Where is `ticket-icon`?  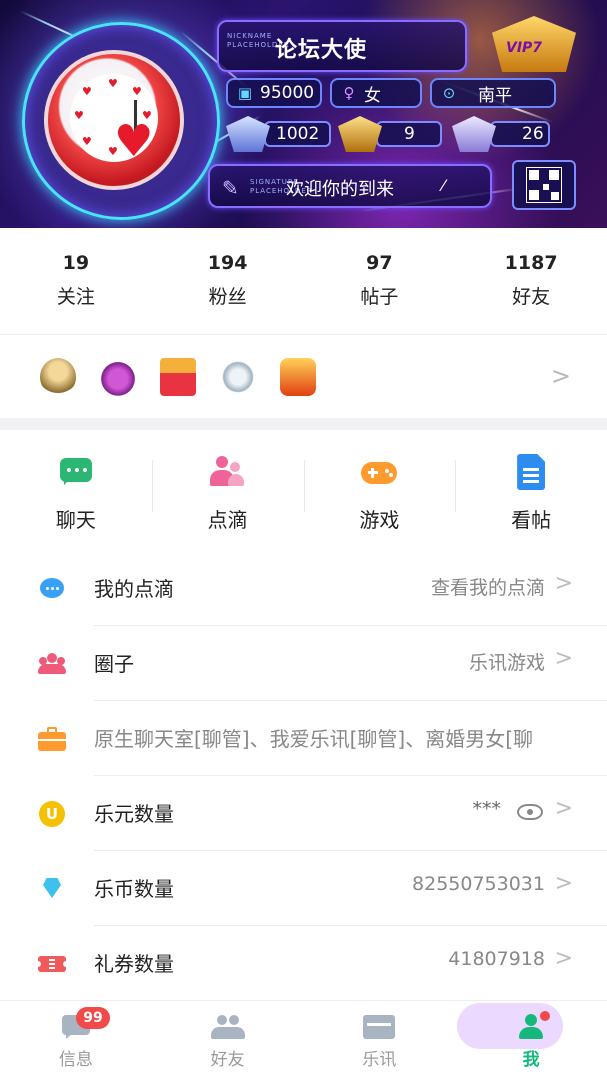
ticket-icon is located at coordinates (50, 964).